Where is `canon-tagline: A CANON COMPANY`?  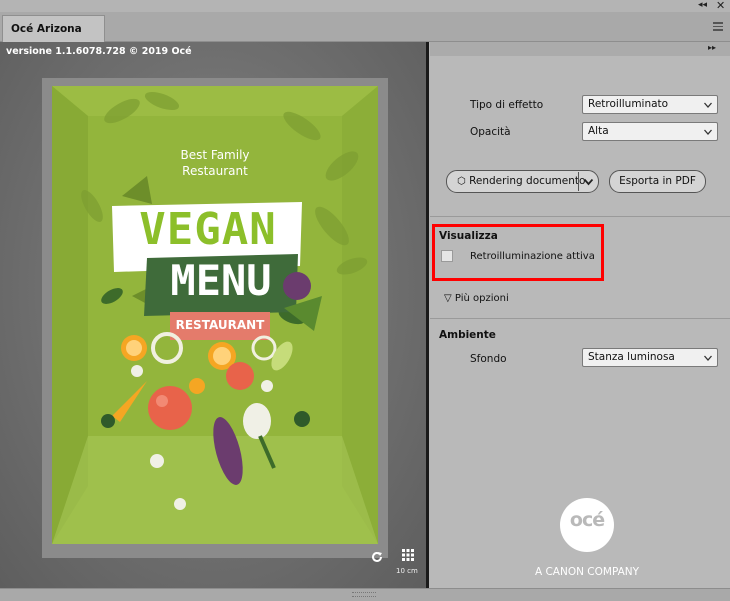
canon-tagline: A CANON COMPANY is located at coordinates (587, 572).